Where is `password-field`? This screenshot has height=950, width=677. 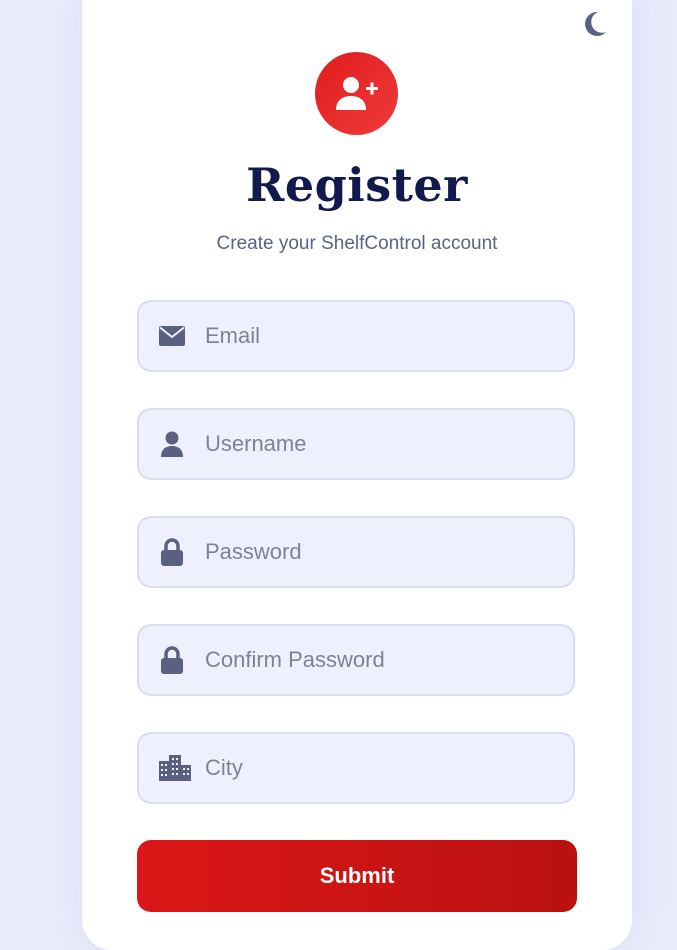 password-field is located at coordinates (356, 552).